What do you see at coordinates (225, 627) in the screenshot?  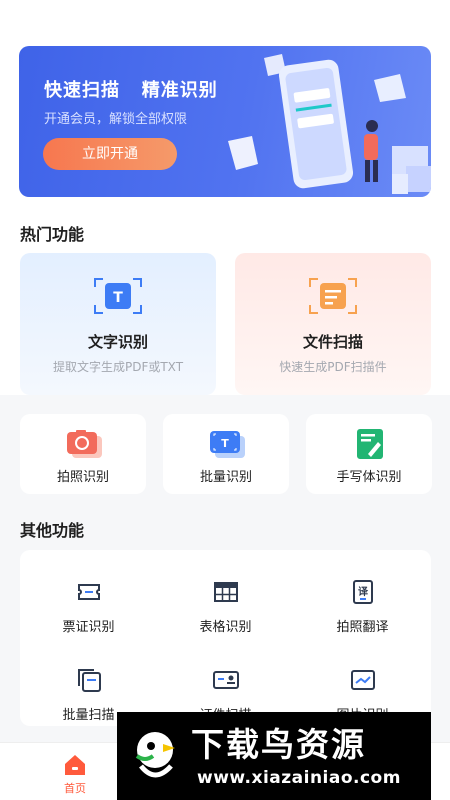 I see `table-recognition-label: 表格识别` at bounding box center [225, 627].